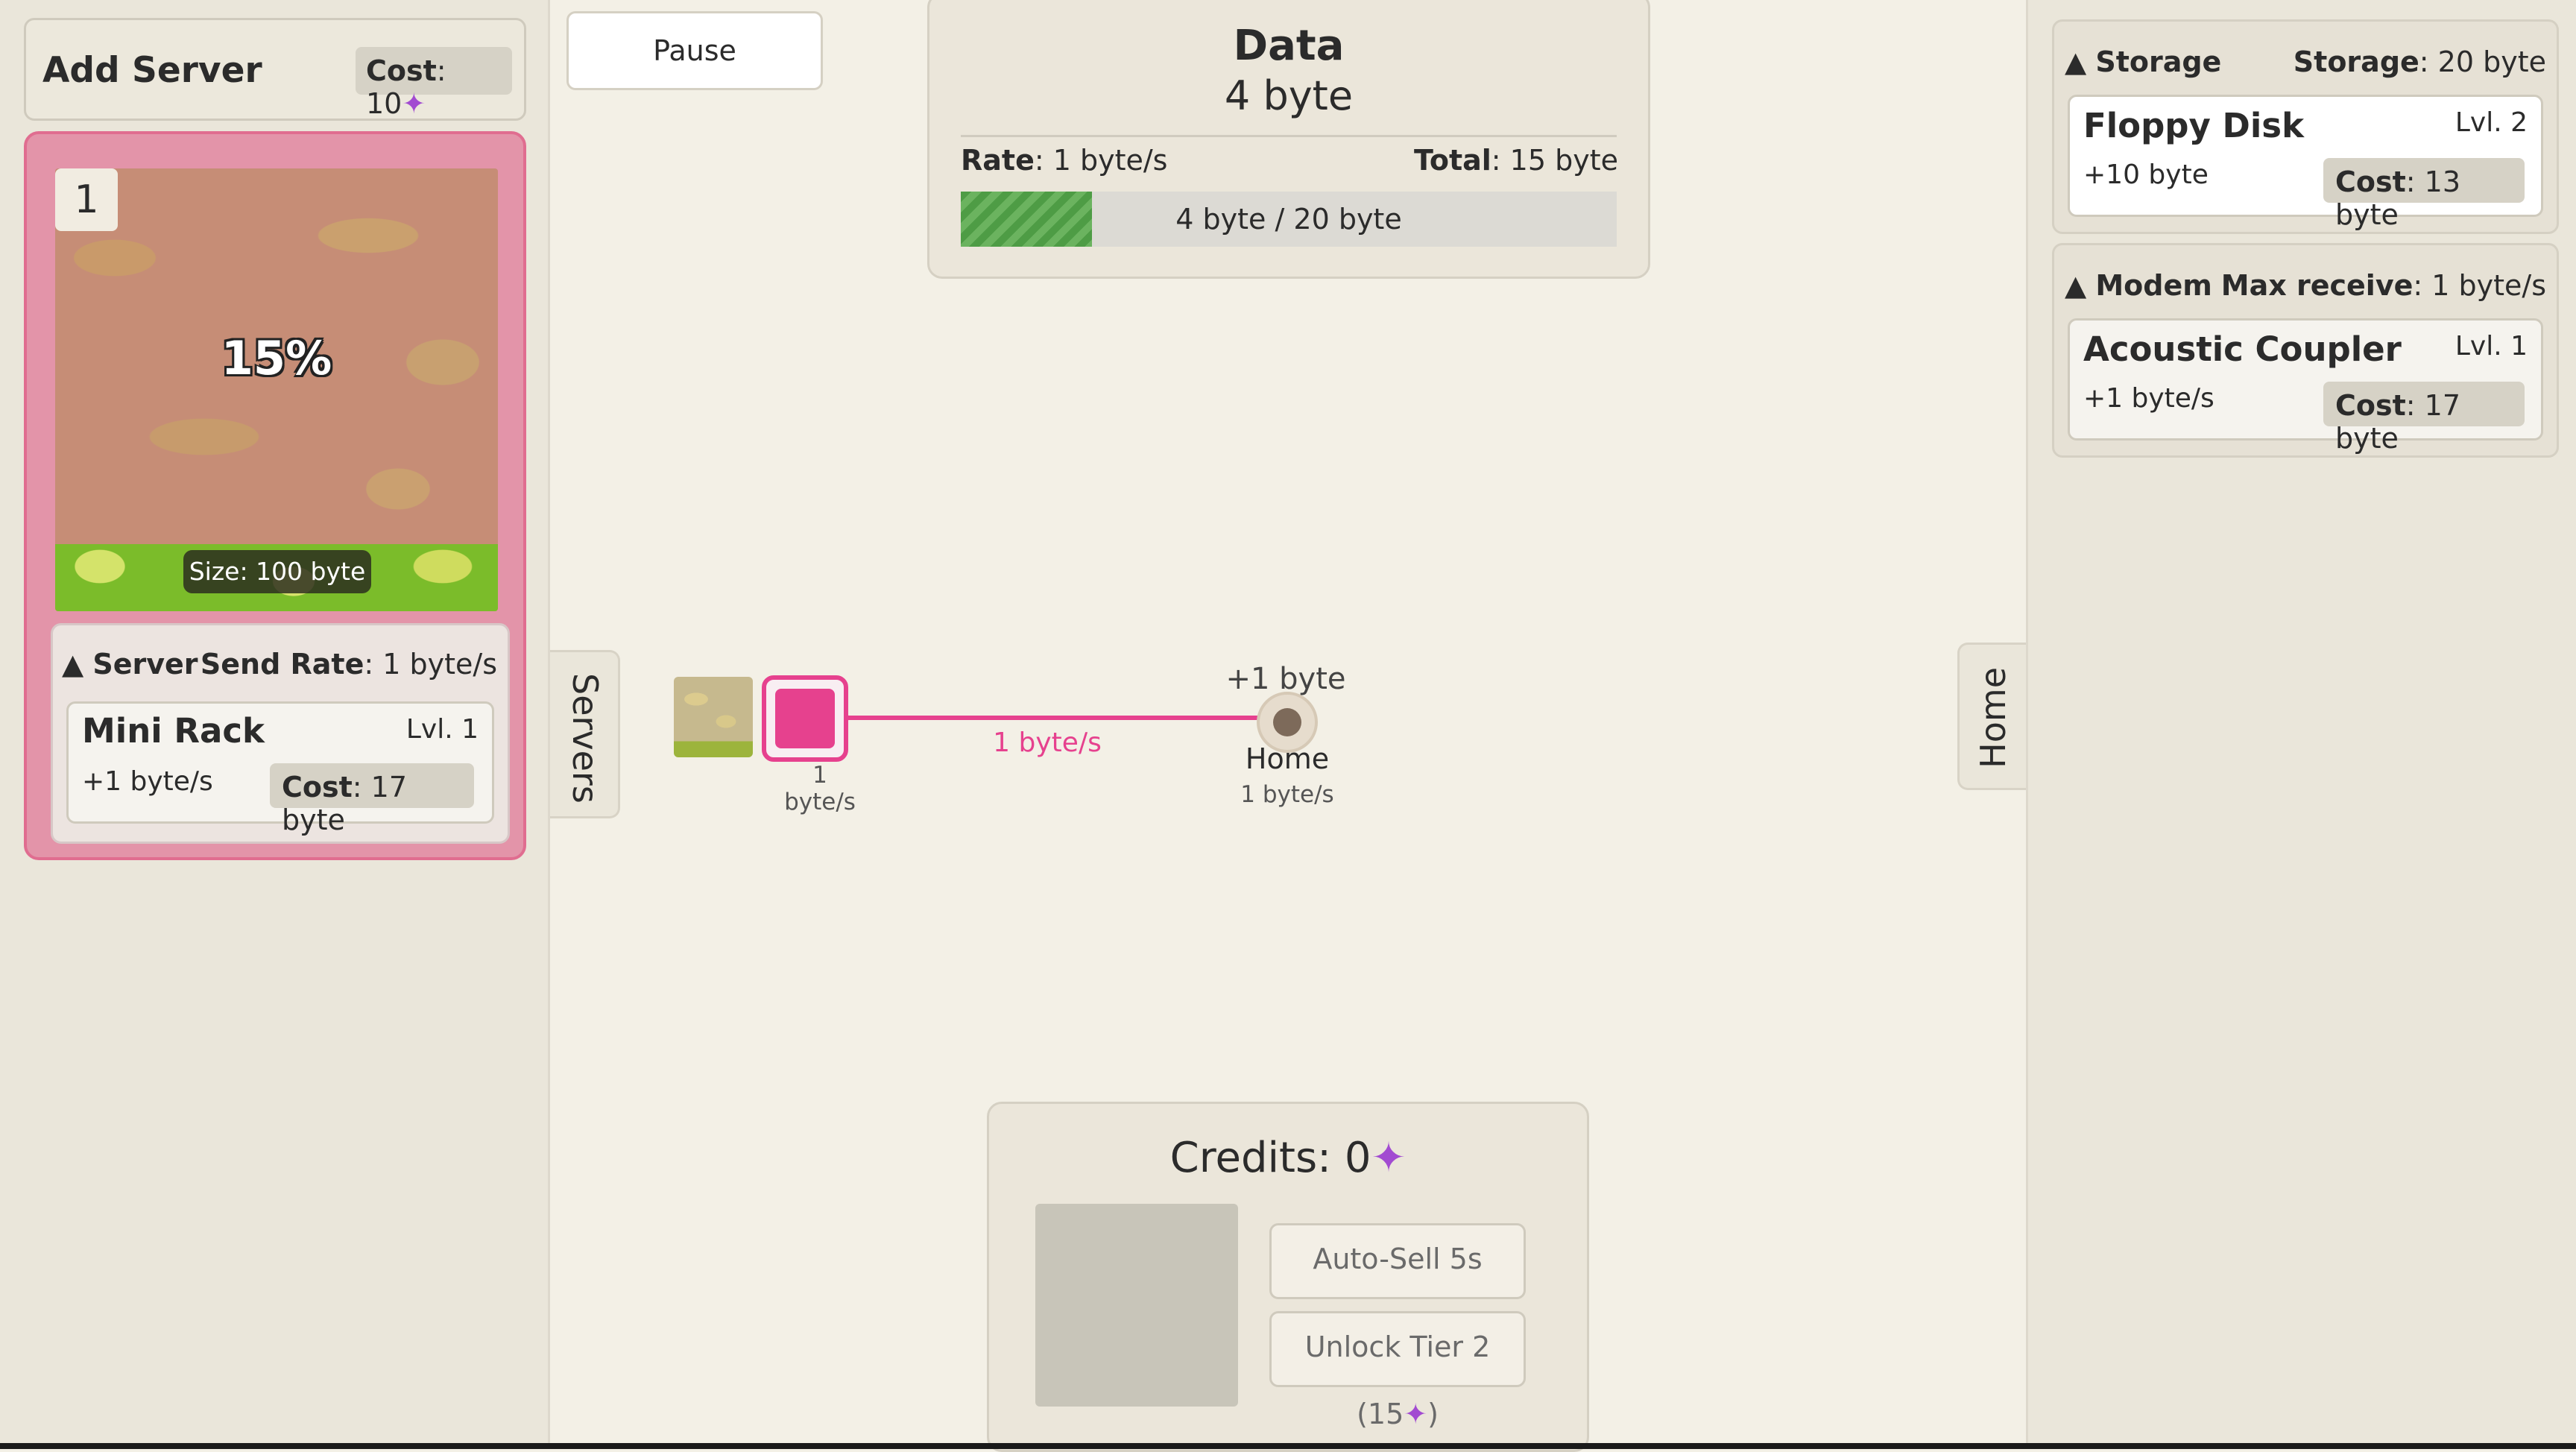  I want to click on servers-tab: Servers, so click(585, 734).